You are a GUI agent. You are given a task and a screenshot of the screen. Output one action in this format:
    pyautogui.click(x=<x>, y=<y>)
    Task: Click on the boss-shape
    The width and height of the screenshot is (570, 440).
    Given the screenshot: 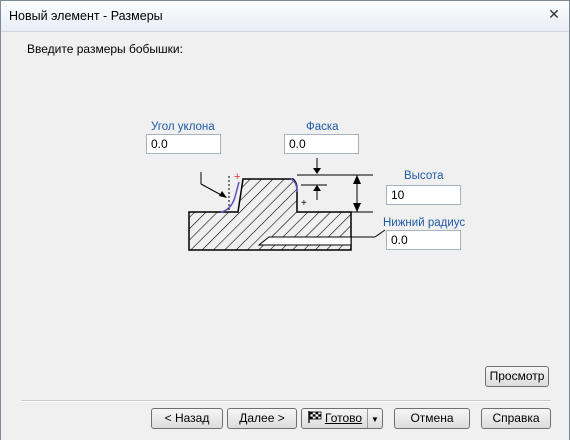 What is the action you would take?
    pyautogui.click(x=270, y=214)
    